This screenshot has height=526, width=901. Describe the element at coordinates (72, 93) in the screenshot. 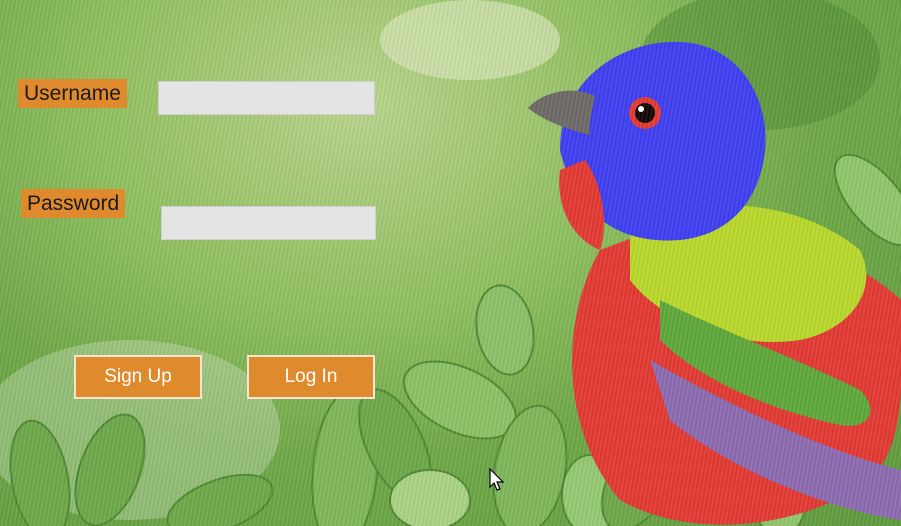

I see `username-label: Username` at that location.